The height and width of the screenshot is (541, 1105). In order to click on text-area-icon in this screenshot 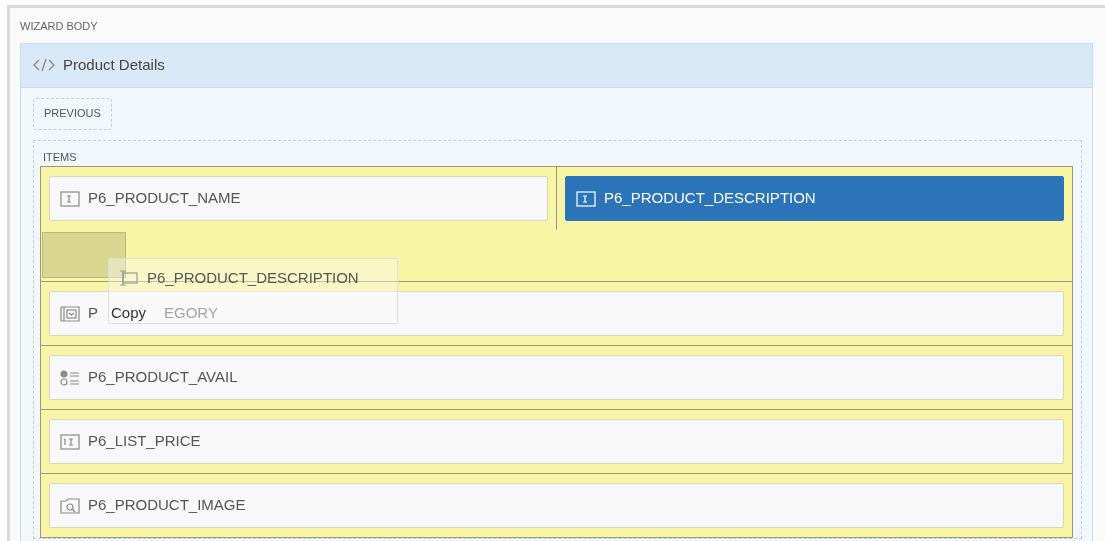, I will do `click(129, 278)`.